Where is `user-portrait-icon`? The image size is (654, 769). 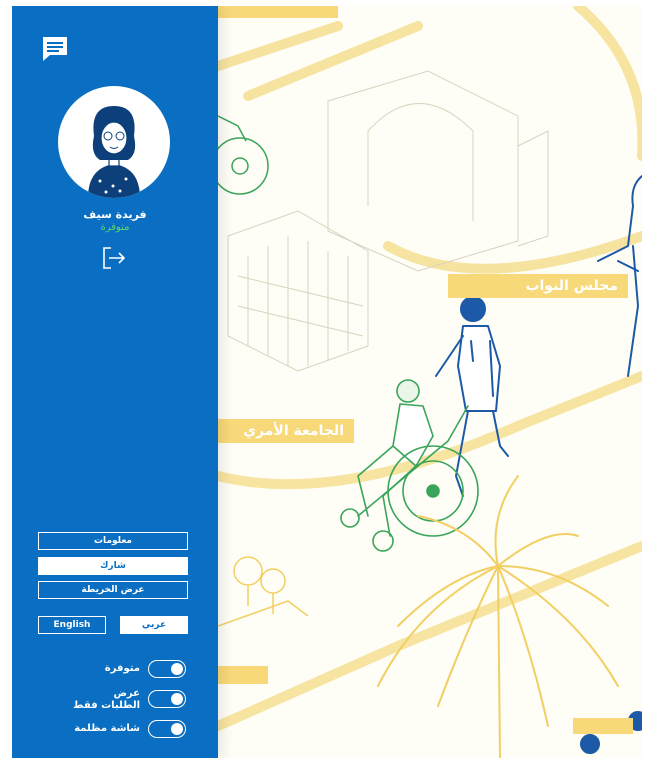
user-portrait-icon is located at coordinates (114, 152).